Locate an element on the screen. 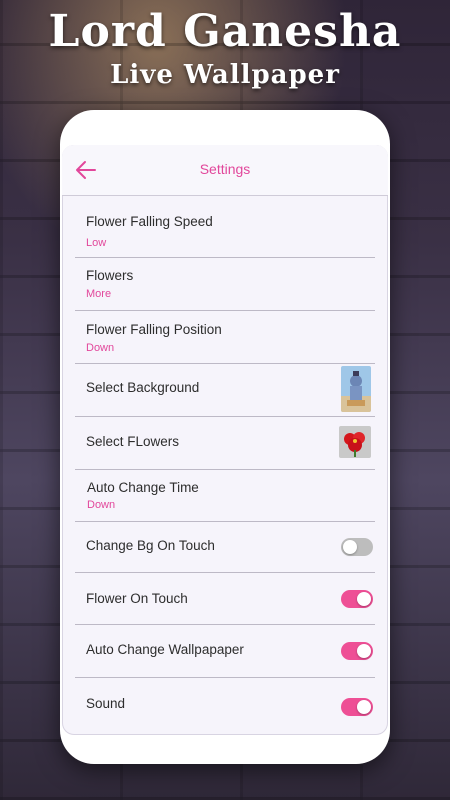 This screenshot has width=450, height=800. app-bar: Settings is located at coordinates (225, 170).